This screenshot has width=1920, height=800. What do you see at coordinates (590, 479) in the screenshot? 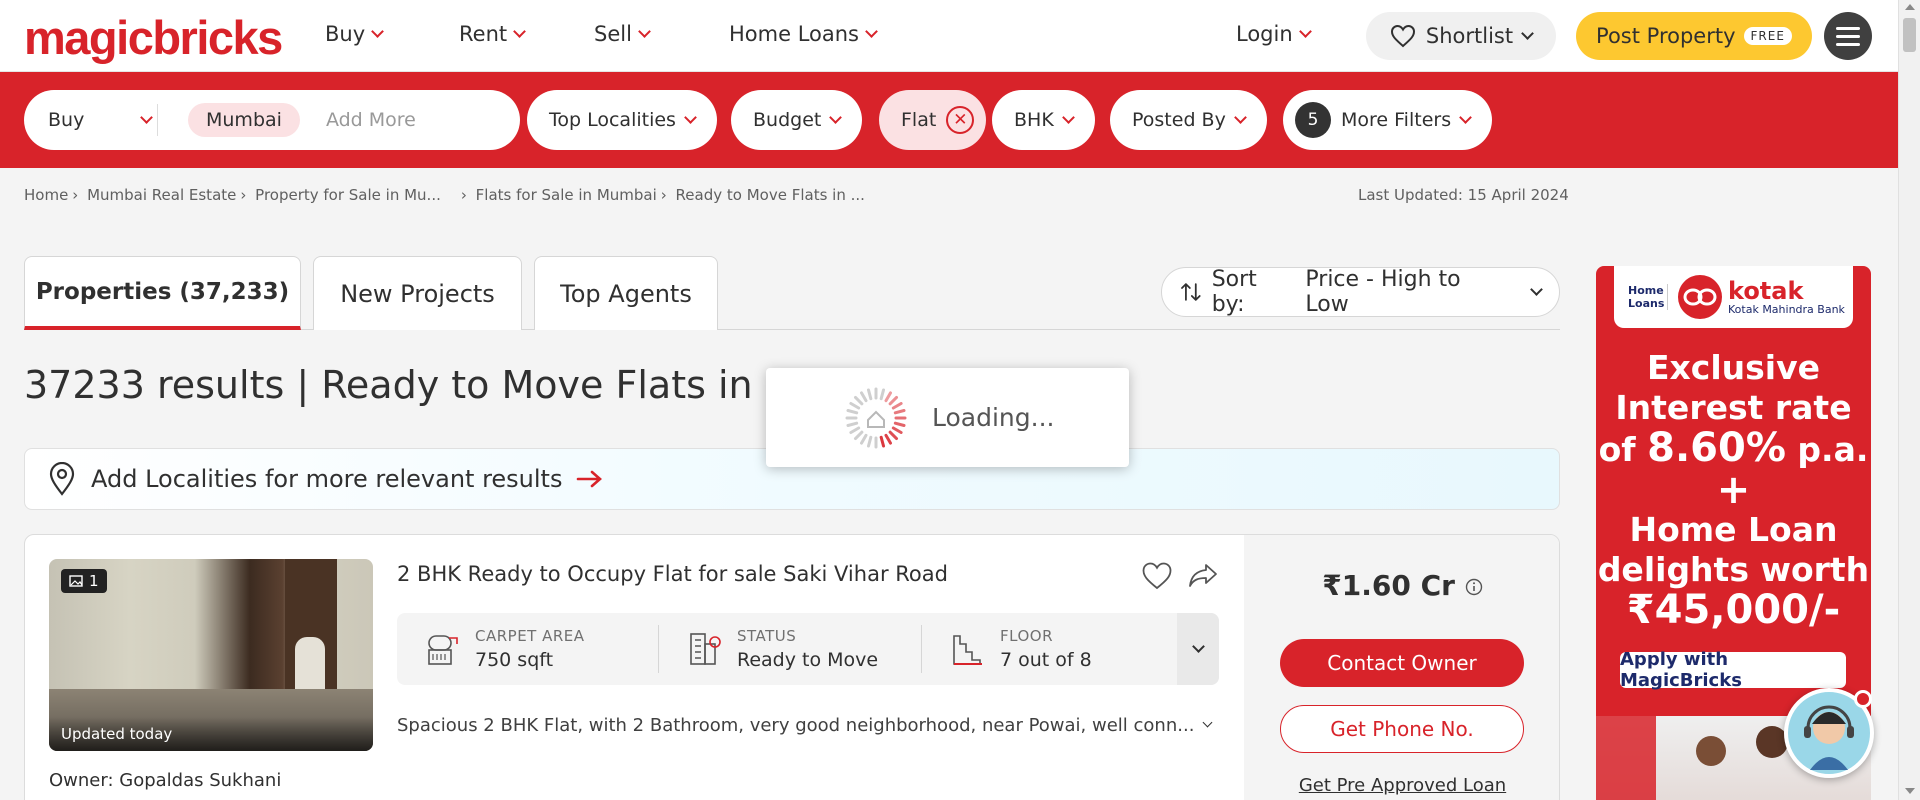
I see `arrow-right-icon` at bounding box center [590, 479].